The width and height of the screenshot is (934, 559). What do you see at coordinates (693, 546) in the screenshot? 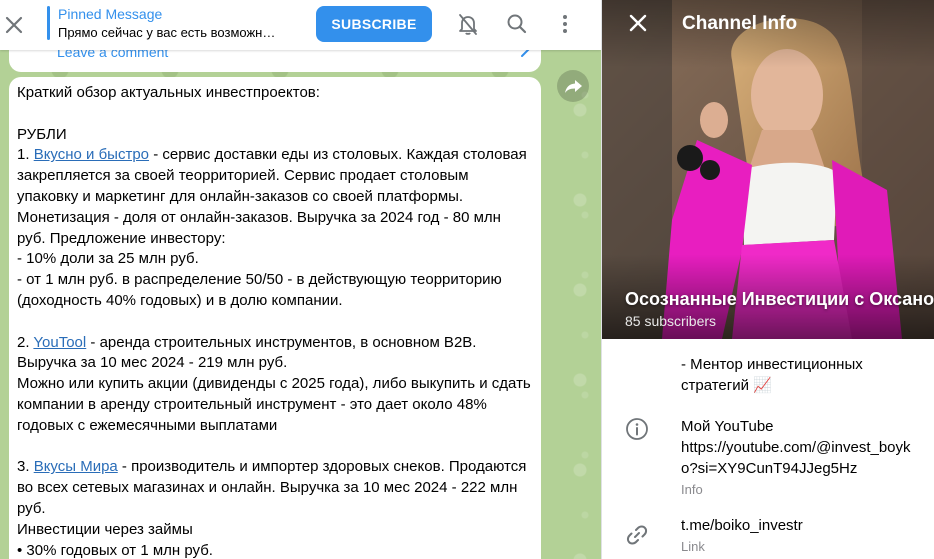
I see `link-label: Link` at bounding box center [693, 546].